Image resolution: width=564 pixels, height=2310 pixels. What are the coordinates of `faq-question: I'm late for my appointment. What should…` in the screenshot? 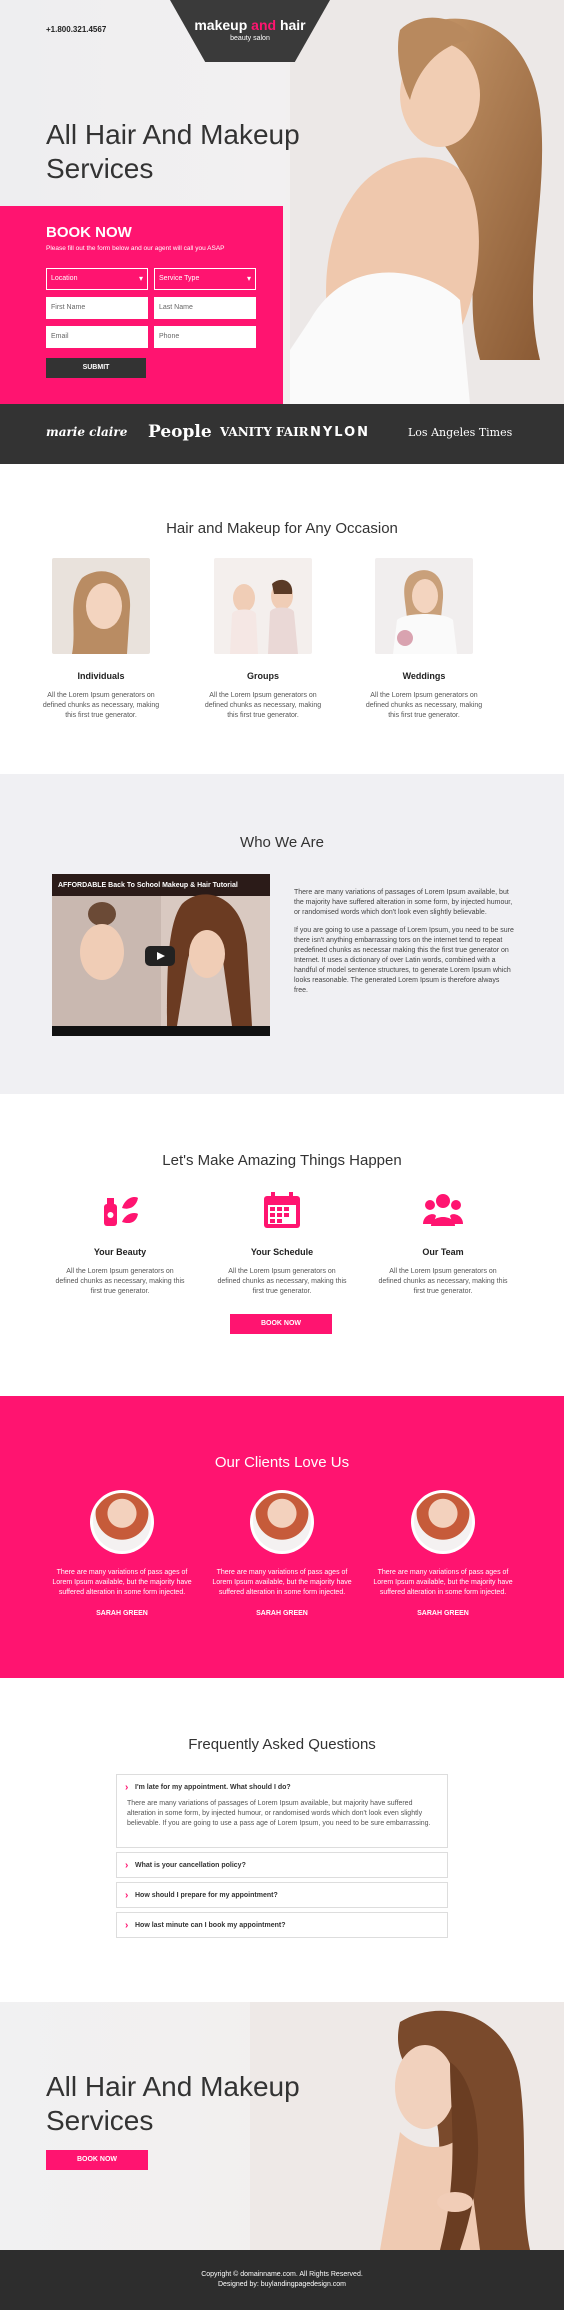 It's located at (282, 1784).